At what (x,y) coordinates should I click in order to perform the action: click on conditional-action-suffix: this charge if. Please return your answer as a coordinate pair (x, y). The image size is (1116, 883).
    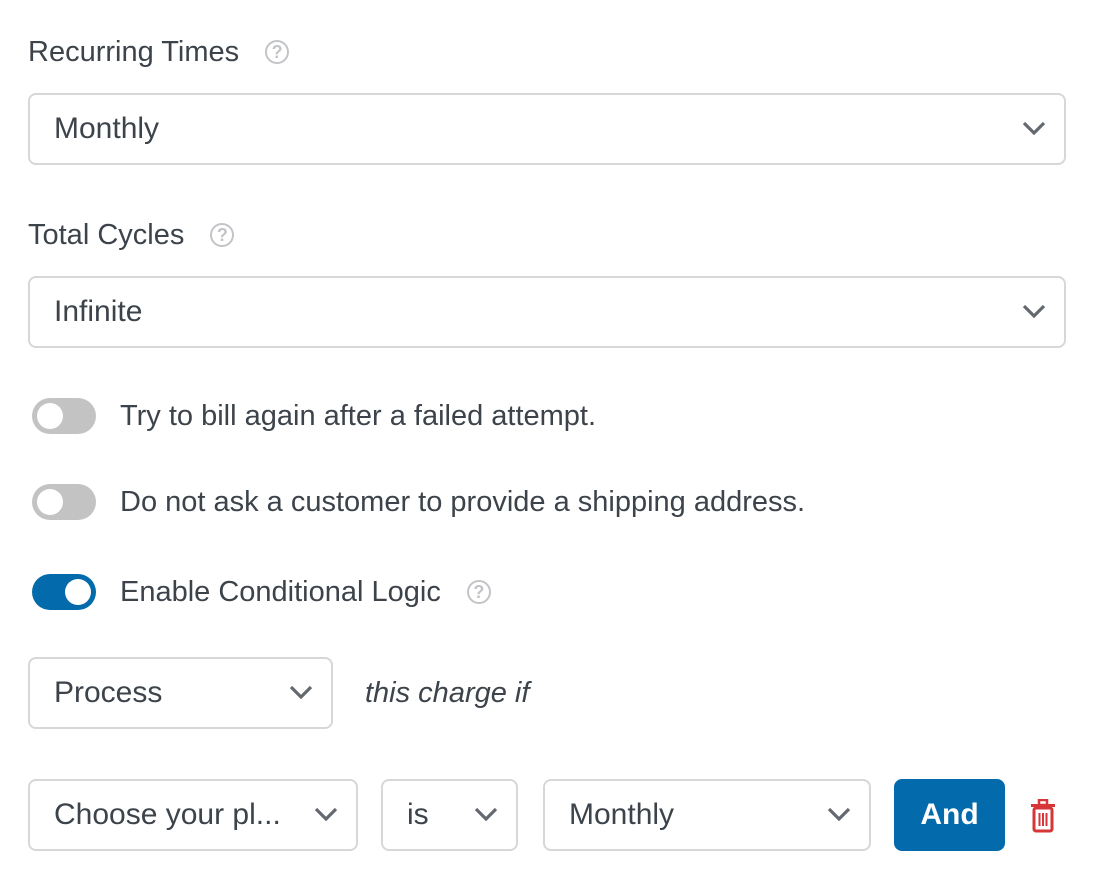
    Looking at the image, I should click on (447, 692).